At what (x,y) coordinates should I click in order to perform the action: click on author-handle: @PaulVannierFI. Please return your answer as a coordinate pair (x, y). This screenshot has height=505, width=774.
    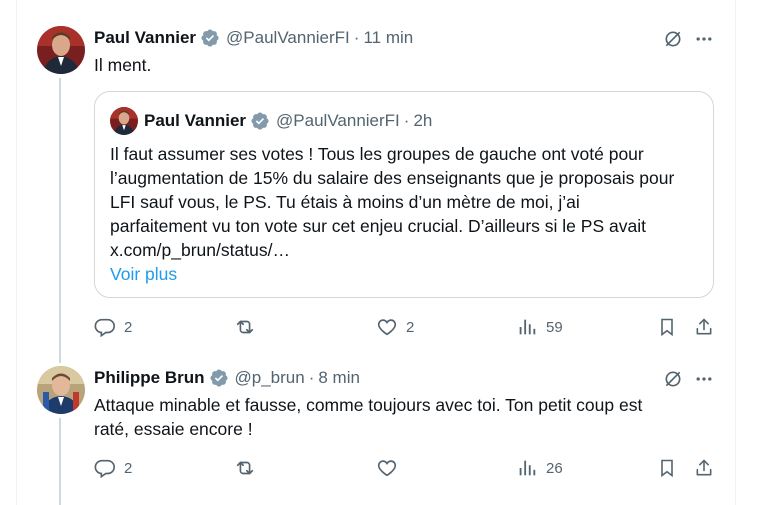
    Looking at the image, I should click on (288, 38).